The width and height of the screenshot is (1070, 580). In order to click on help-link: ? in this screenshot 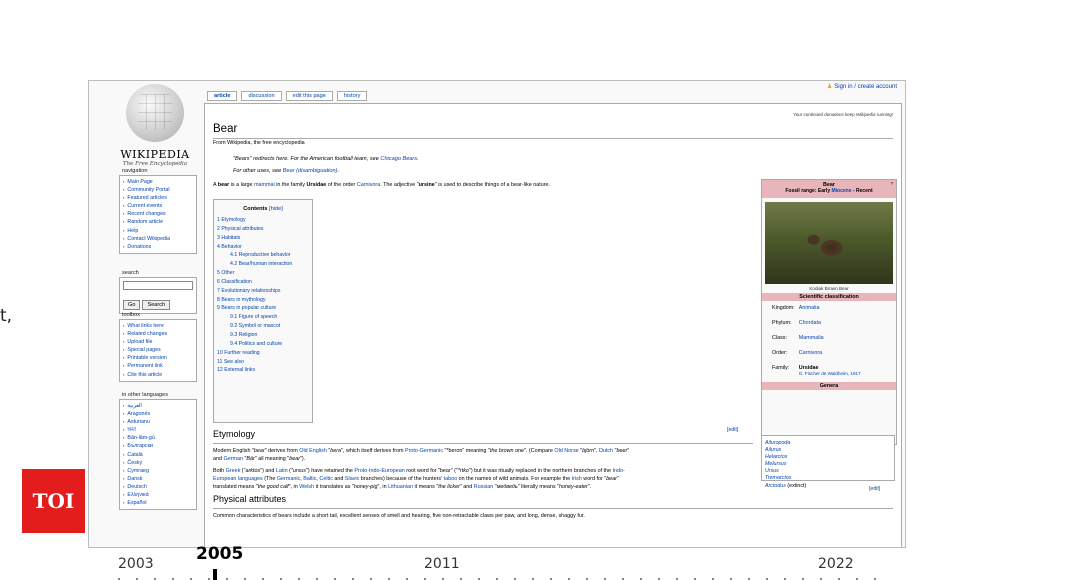, I will do `click(891, 184)`.